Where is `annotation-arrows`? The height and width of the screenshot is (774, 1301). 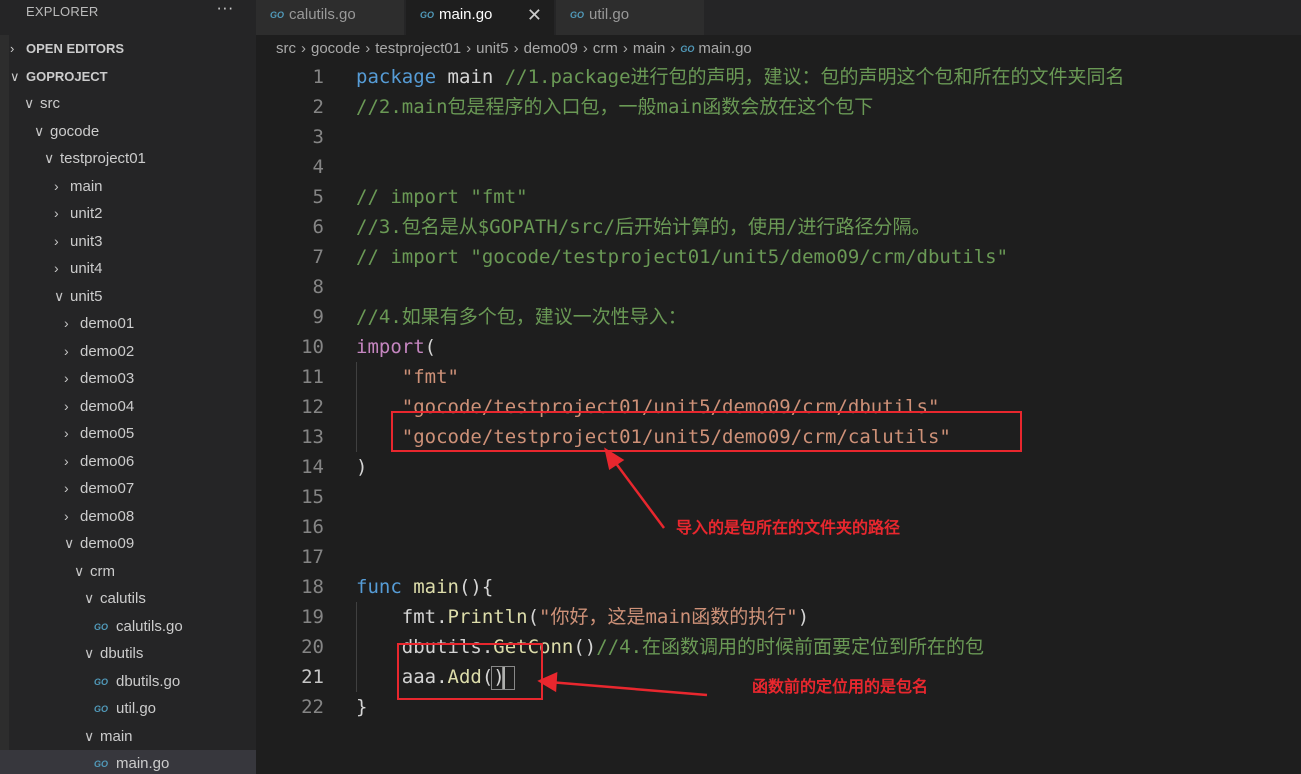
annotation-arrows is located at coordinates (622, 572).